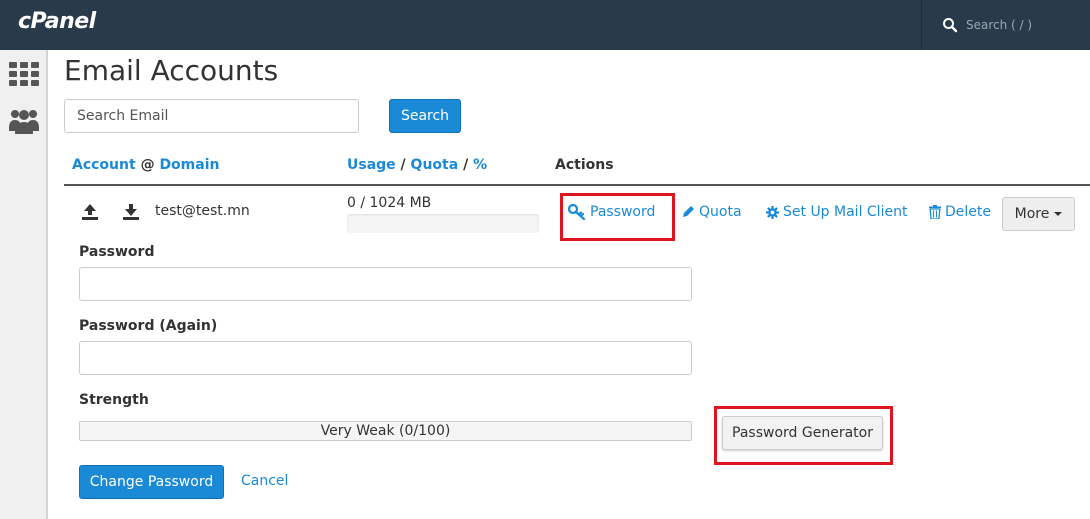  What do you see at coordinates (845, 212) in the screenshot?
I see `mail-client-action-label: Set Up Mail Client` at bounding box center [845, 212].